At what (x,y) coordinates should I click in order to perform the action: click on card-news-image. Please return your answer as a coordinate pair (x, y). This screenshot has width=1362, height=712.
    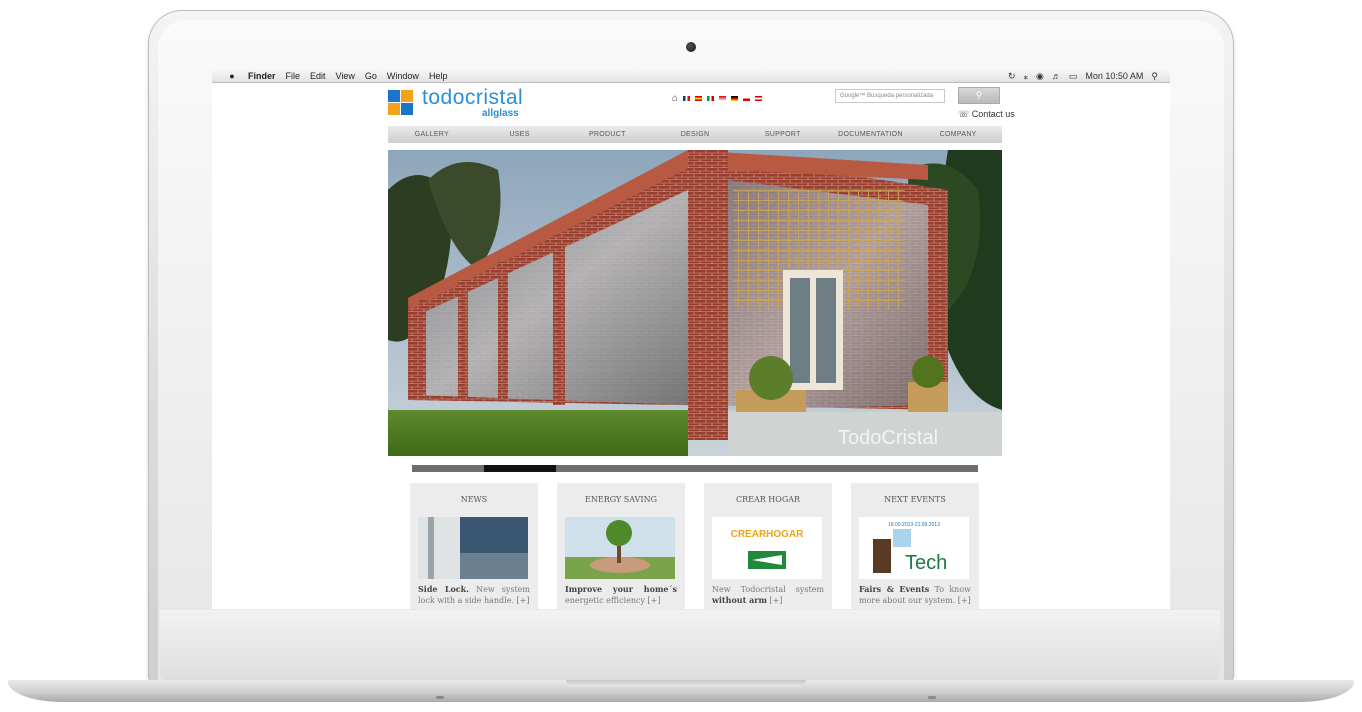
    Looking at the image, I should click on (473, 548).